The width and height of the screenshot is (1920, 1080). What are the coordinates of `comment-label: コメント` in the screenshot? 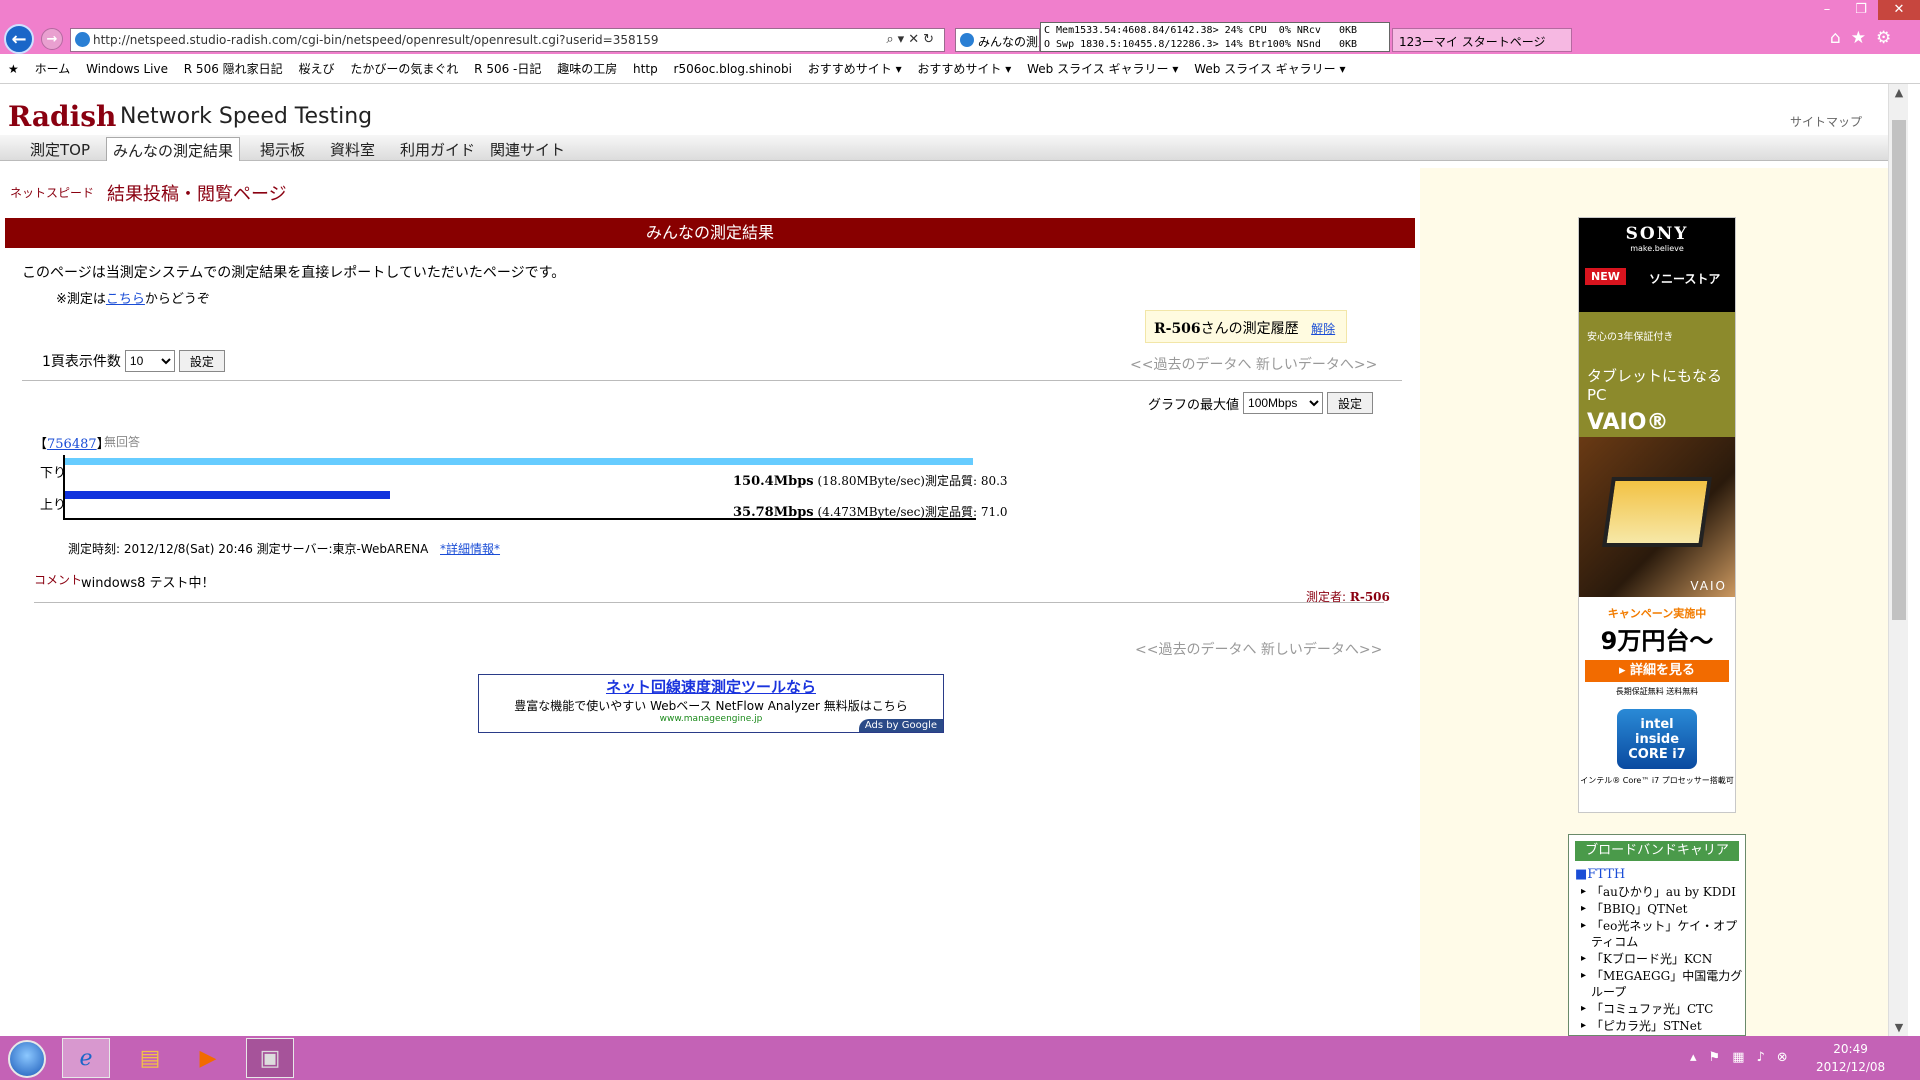 It's located at (58, 580).